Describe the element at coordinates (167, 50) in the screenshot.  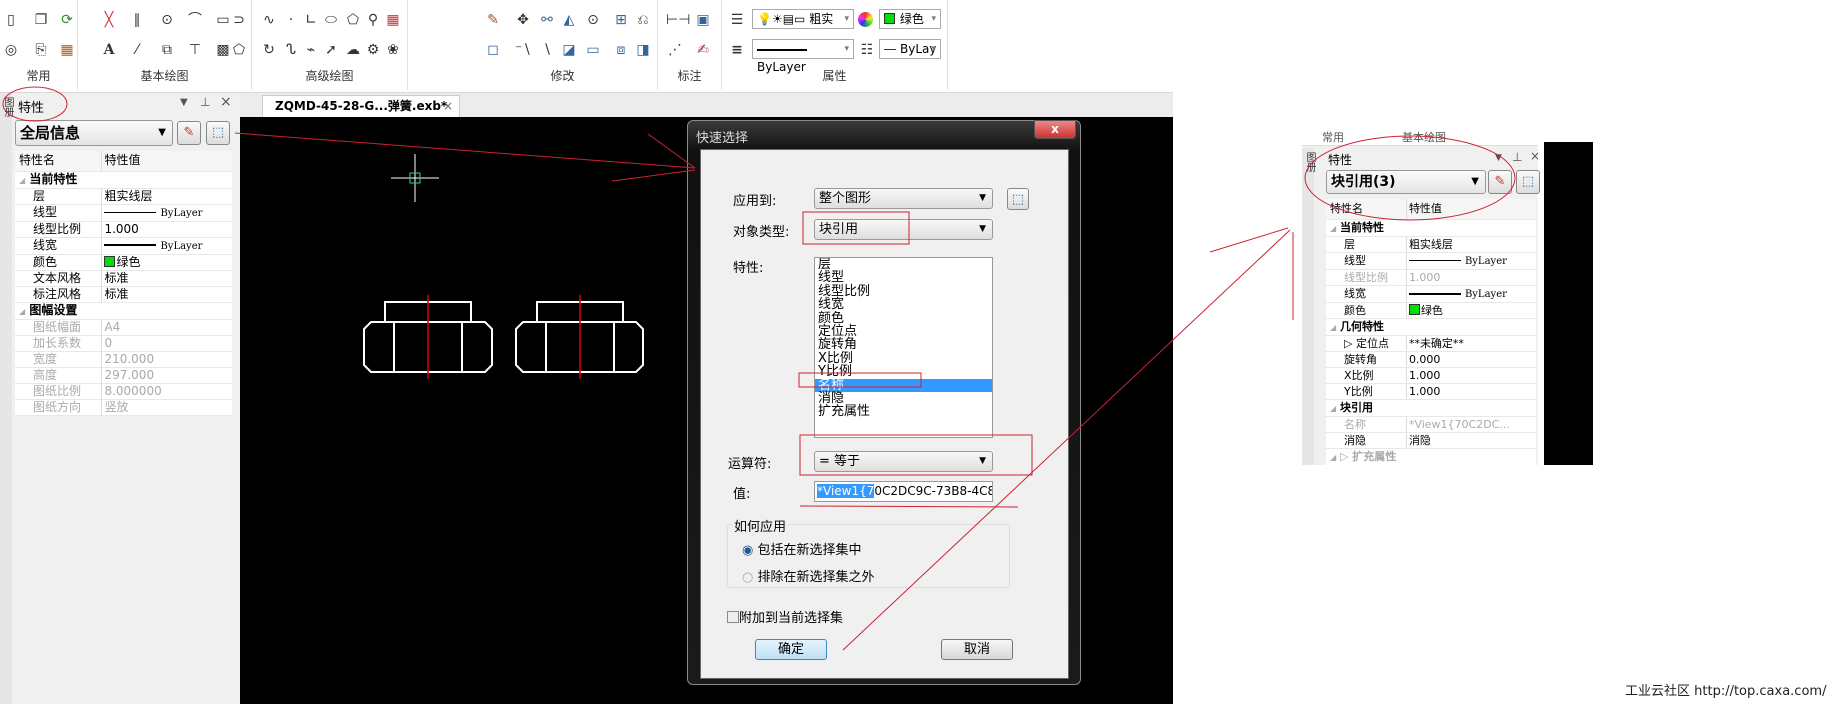
I see `block-icon: ⧉` at that location.